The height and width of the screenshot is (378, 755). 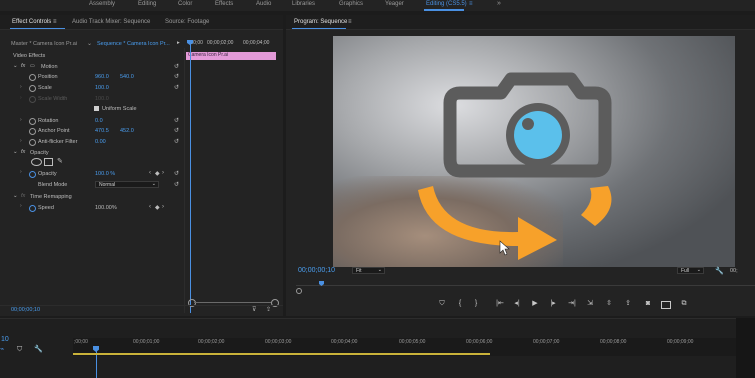 I want to click on reset-antiflicker-icon: ↺, so click(x=177, y=142).